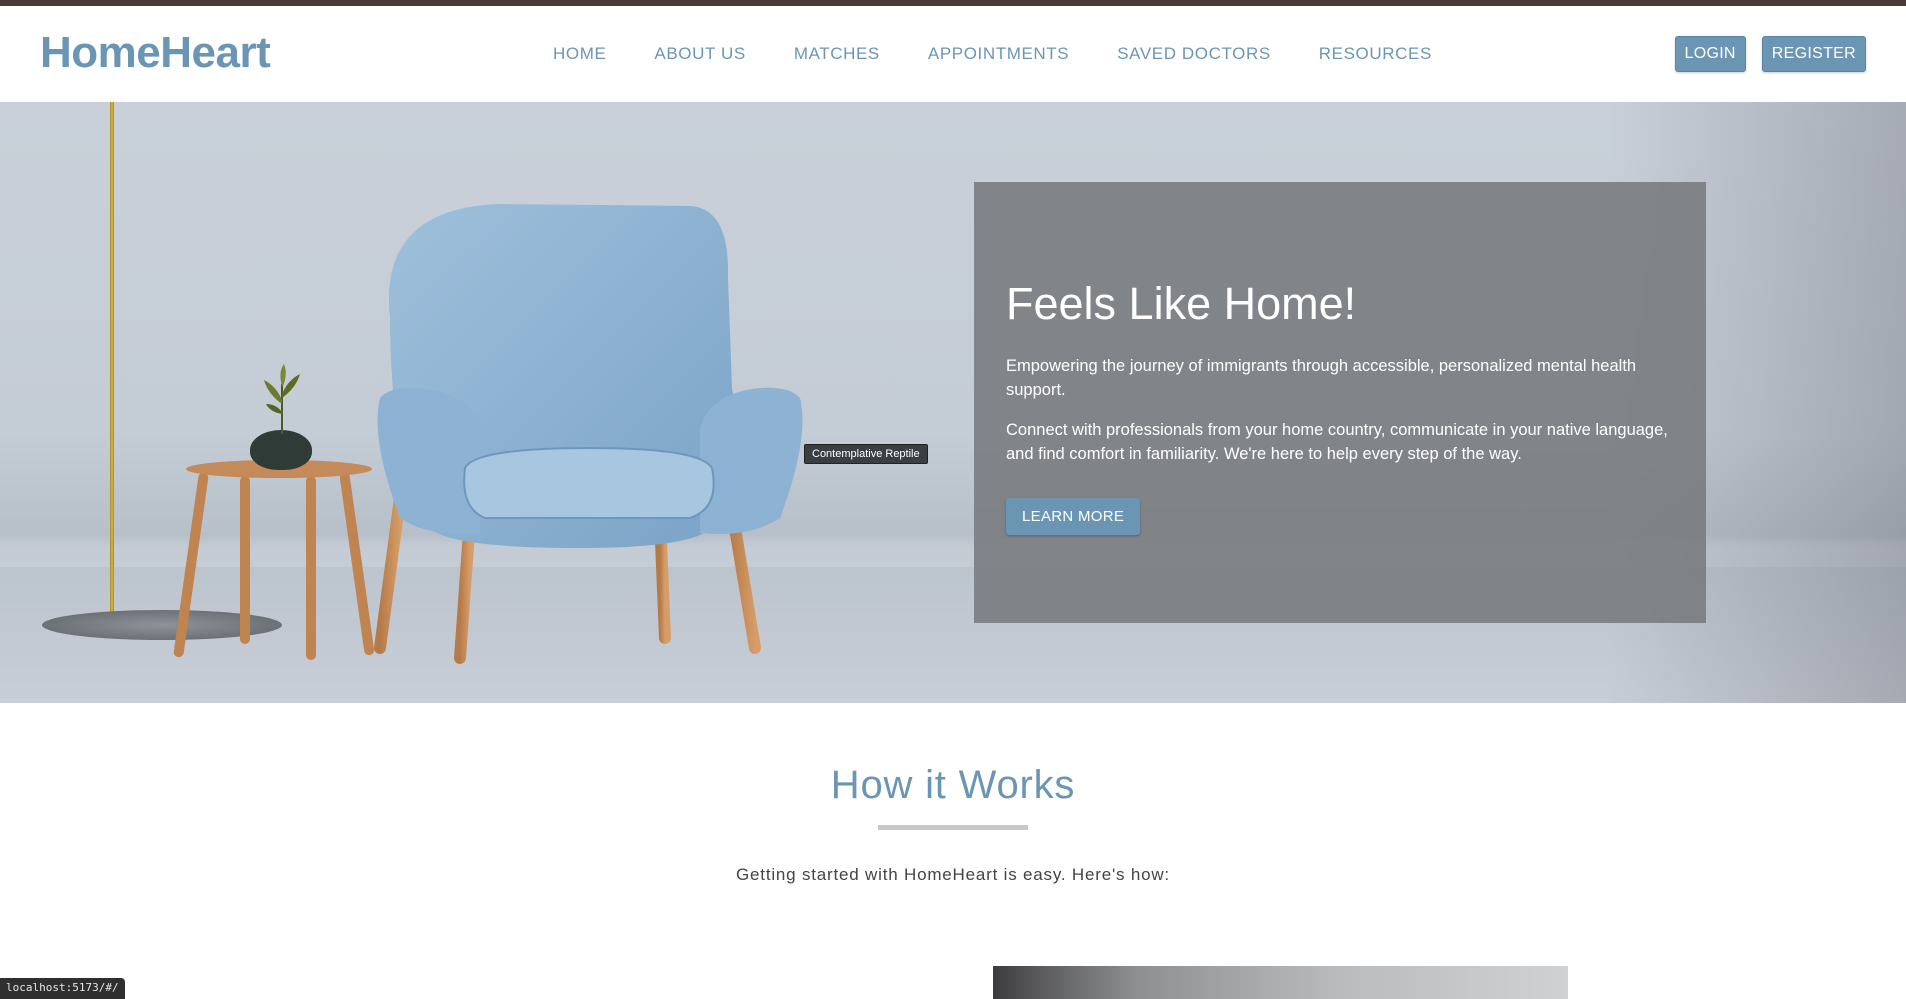 The height and width of the screenshot is (999, 1906). Describe the element at coordinates (588, 434) in the screenshot. I see `armchair-illustration` at that location.